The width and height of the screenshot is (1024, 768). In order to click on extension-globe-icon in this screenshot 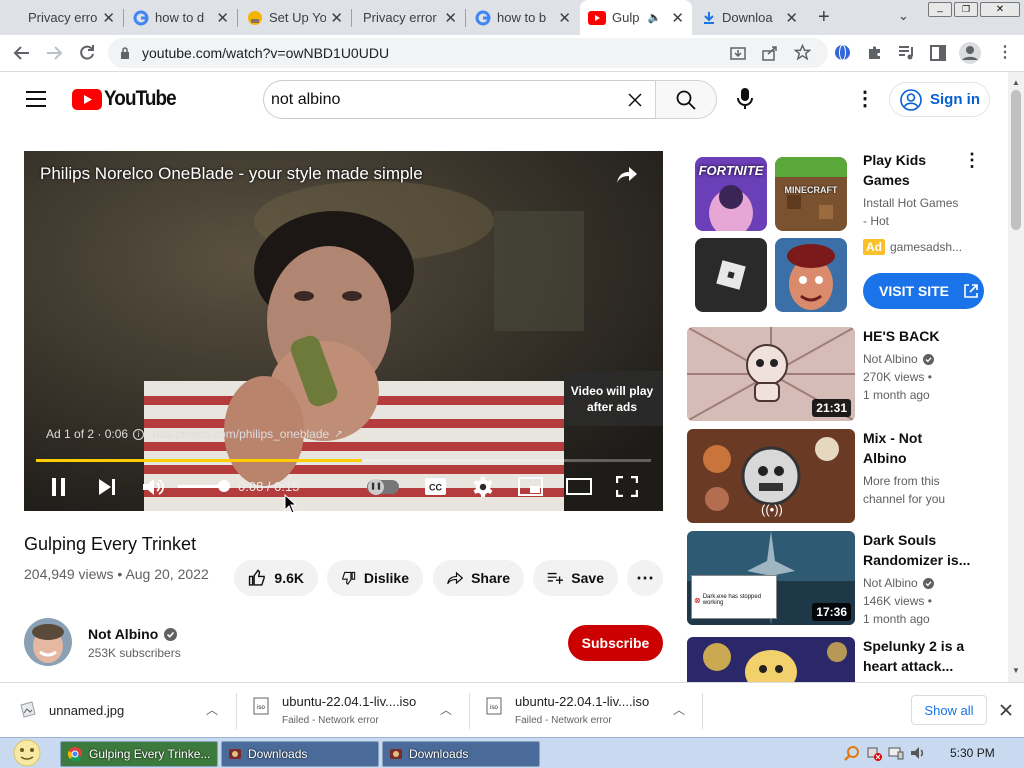, I will do `click(842, 52)`.